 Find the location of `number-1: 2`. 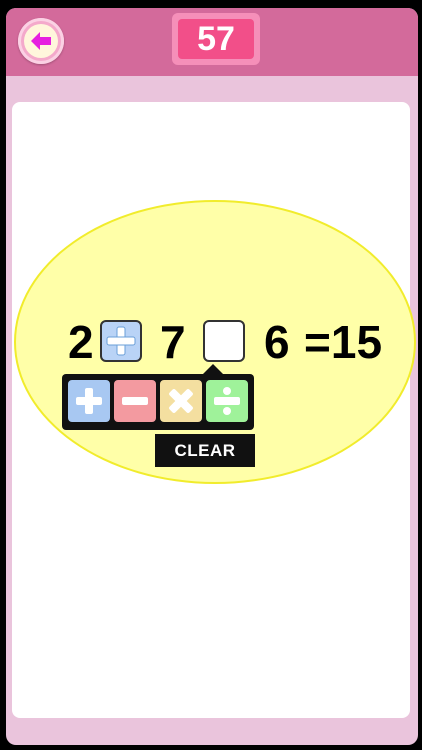

number-1: 2 is located at coordinates (81, 342).